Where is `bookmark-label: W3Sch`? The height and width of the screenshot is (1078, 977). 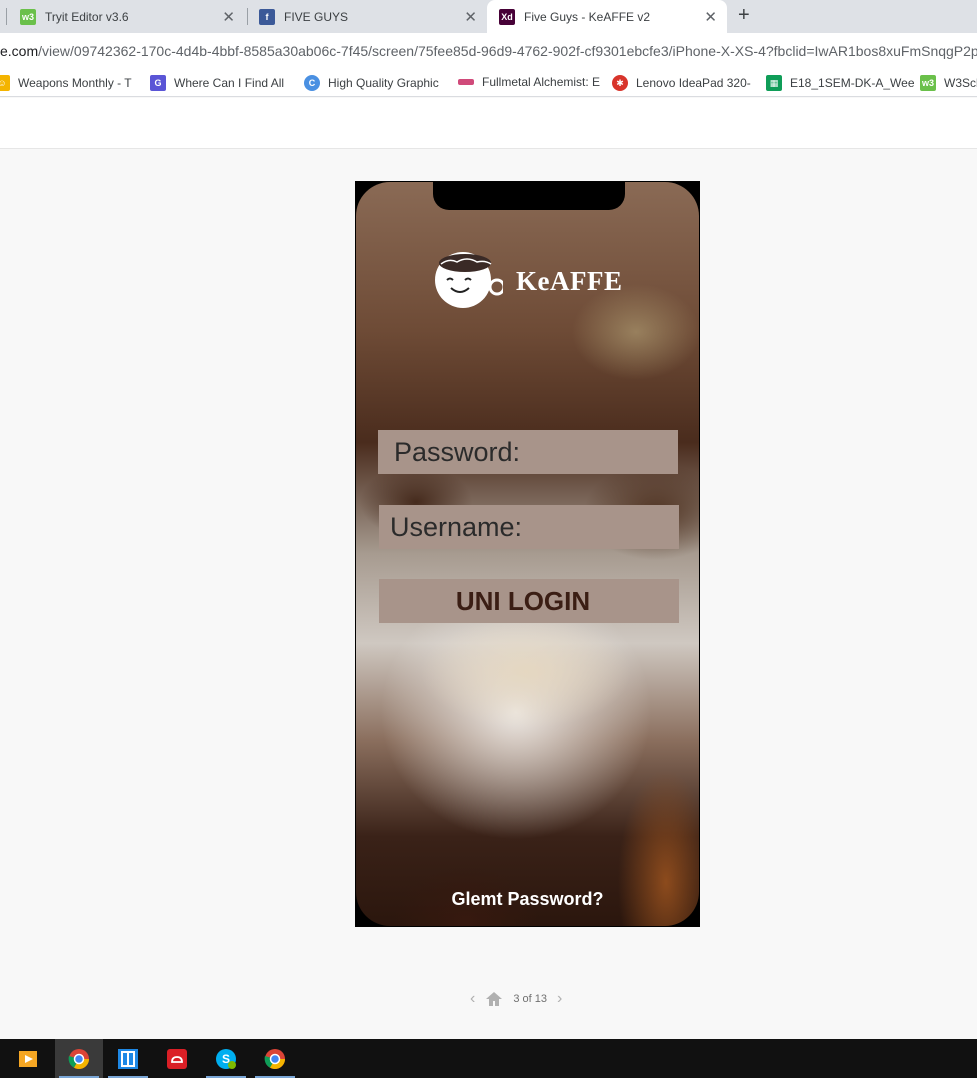 bookmark-label: W3Sch is located at coordinates (960, 83).